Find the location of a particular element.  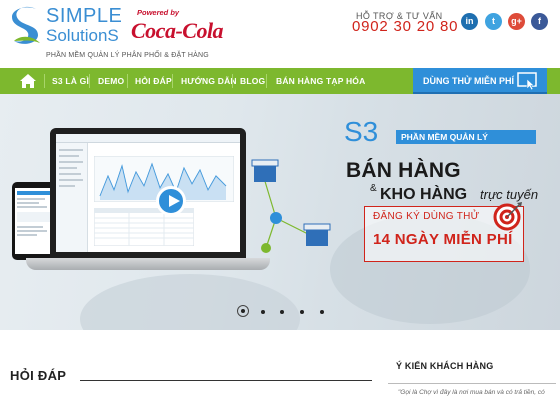

faq-title-underline is located at coordinates (226, 380).